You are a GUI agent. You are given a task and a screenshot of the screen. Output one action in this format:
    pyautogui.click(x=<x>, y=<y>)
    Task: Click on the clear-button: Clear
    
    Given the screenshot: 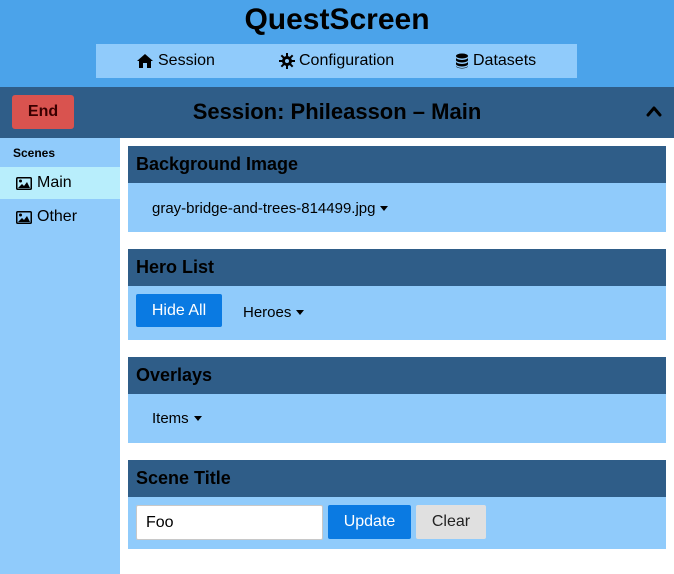 What is the action you would take?
    pyautogui.click(x=451, y=522)
    